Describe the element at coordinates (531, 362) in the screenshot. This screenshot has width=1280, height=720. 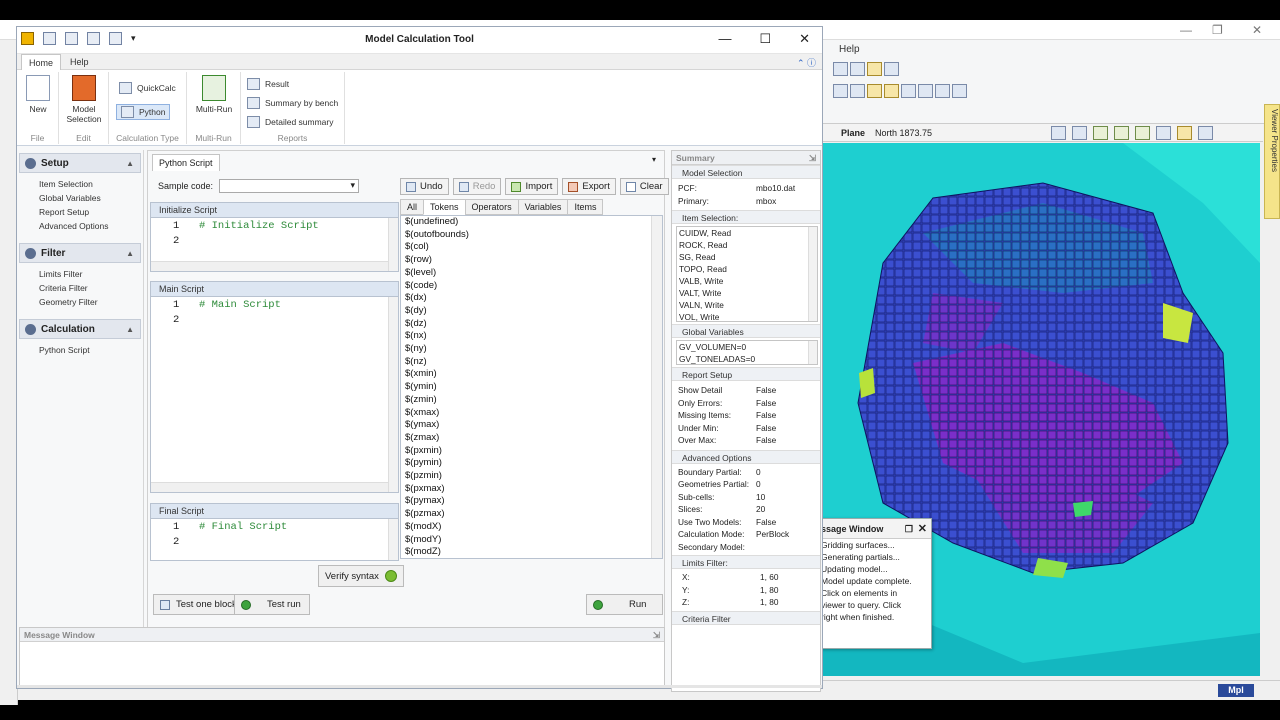
I see `token-item: $(nz)` at that location.